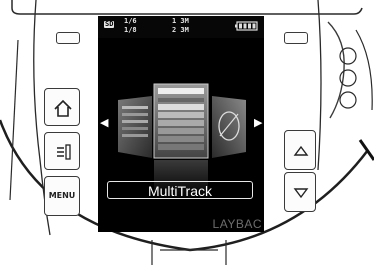  I want to click on rec-format-bottom: 1/8, so click(130, 30).